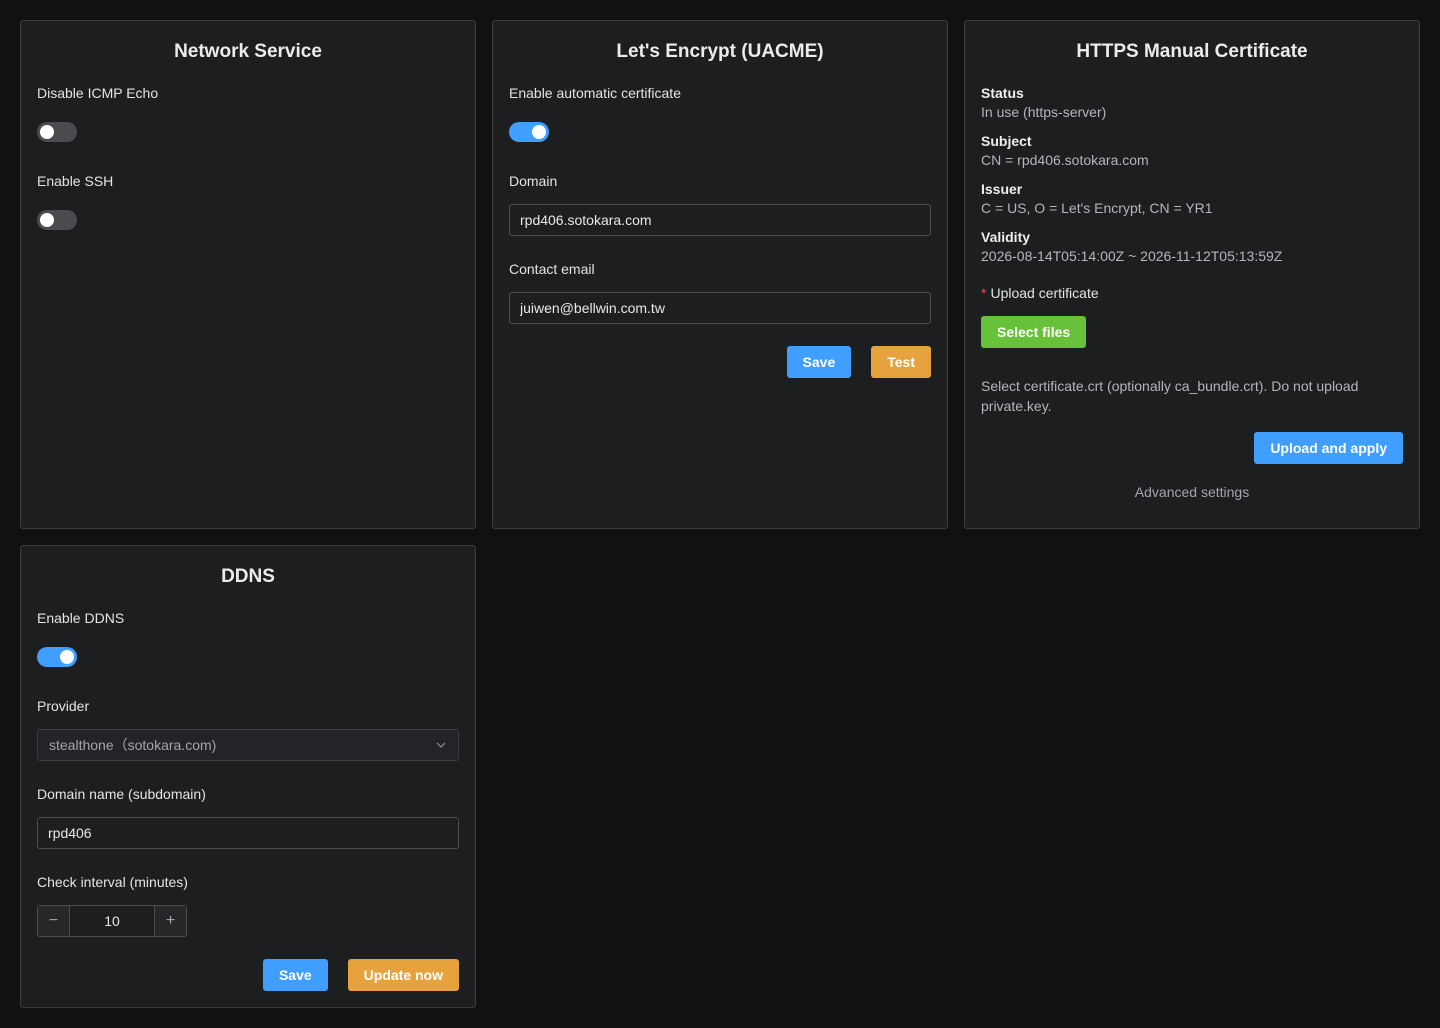  Describe the element at coordinates (552, 269) in the screenshot. I see `email-label: Contact email` at that location.